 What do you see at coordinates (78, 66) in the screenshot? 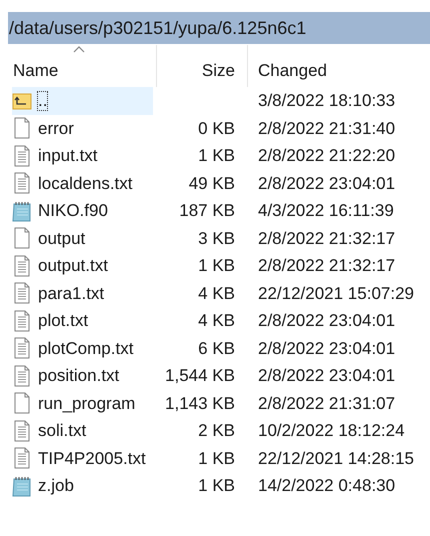
I see `column-header: Name` at bounding box center [78, 66].